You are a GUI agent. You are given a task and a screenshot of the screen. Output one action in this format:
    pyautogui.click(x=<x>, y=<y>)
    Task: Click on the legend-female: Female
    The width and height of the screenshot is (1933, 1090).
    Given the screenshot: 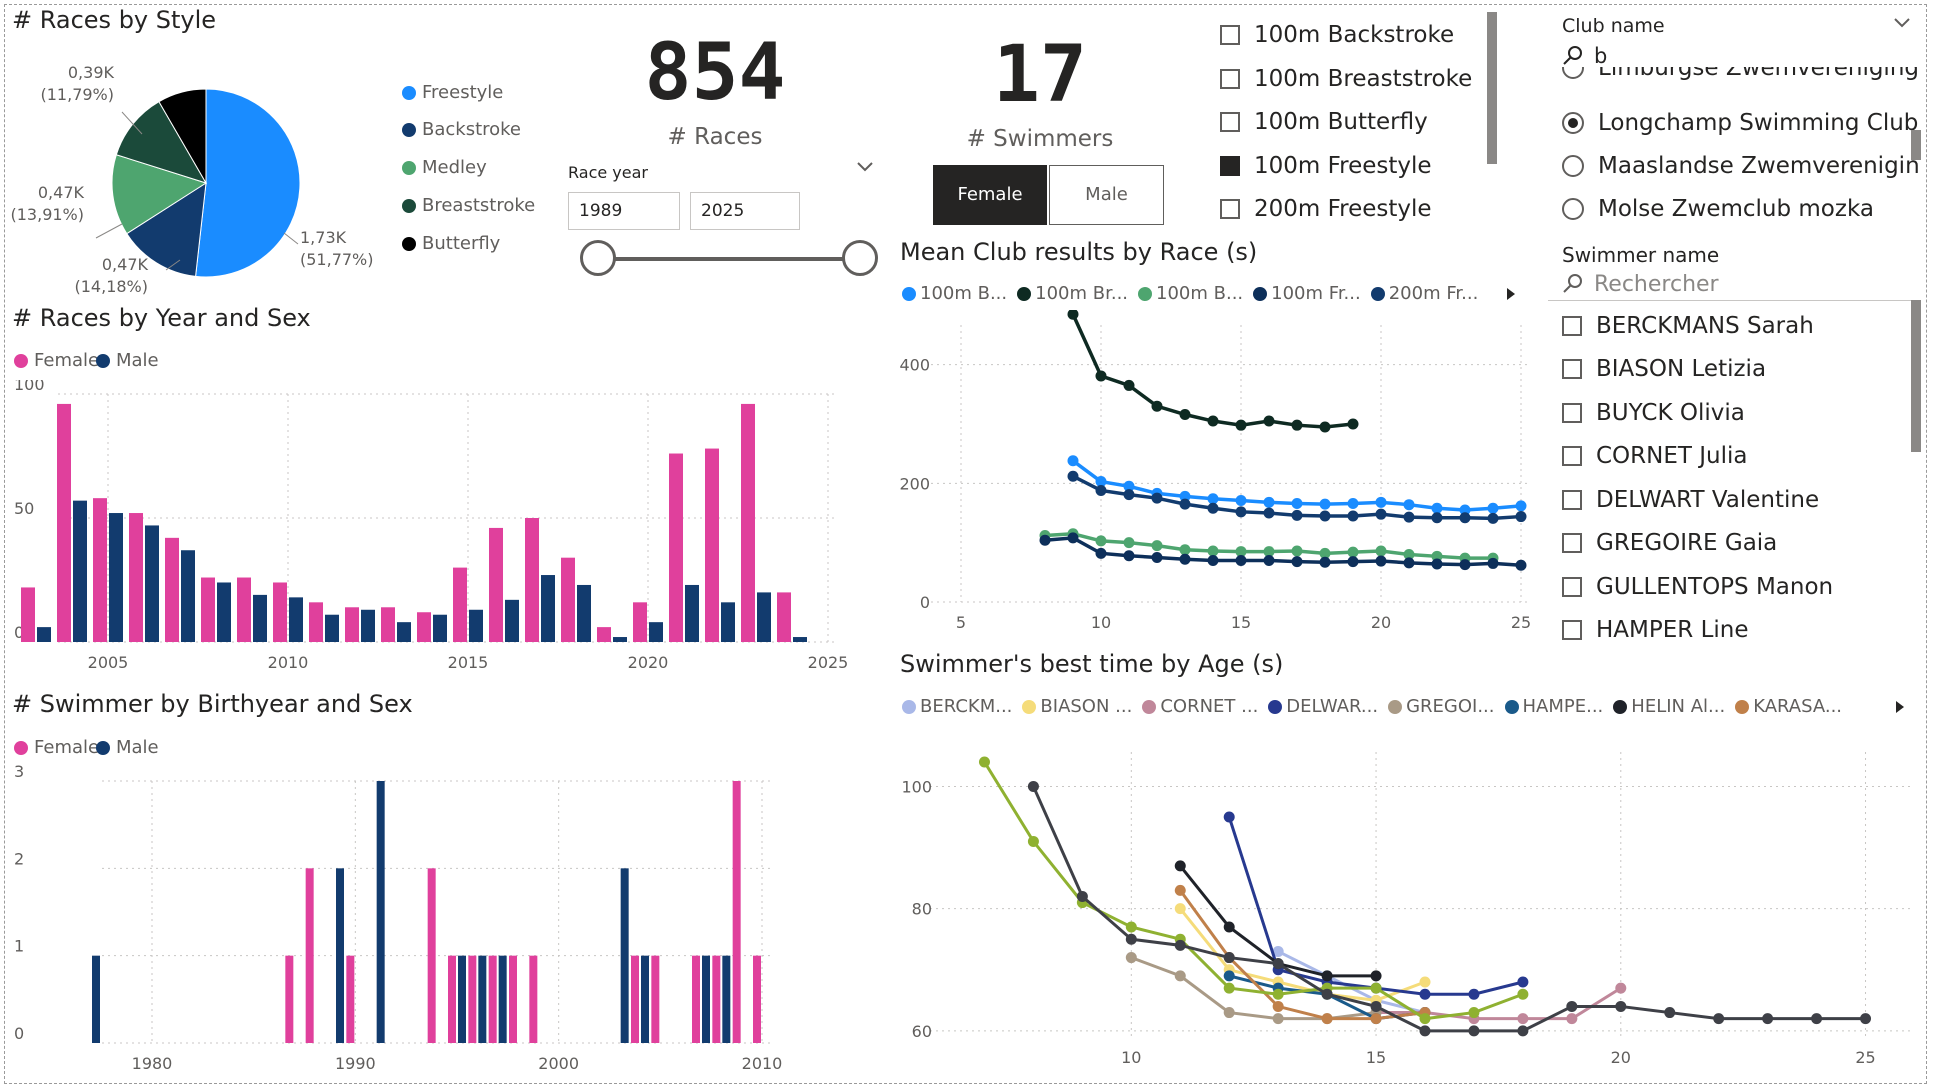 What is the action you would take?
    pyautogui.click(x=56, y=360)
    